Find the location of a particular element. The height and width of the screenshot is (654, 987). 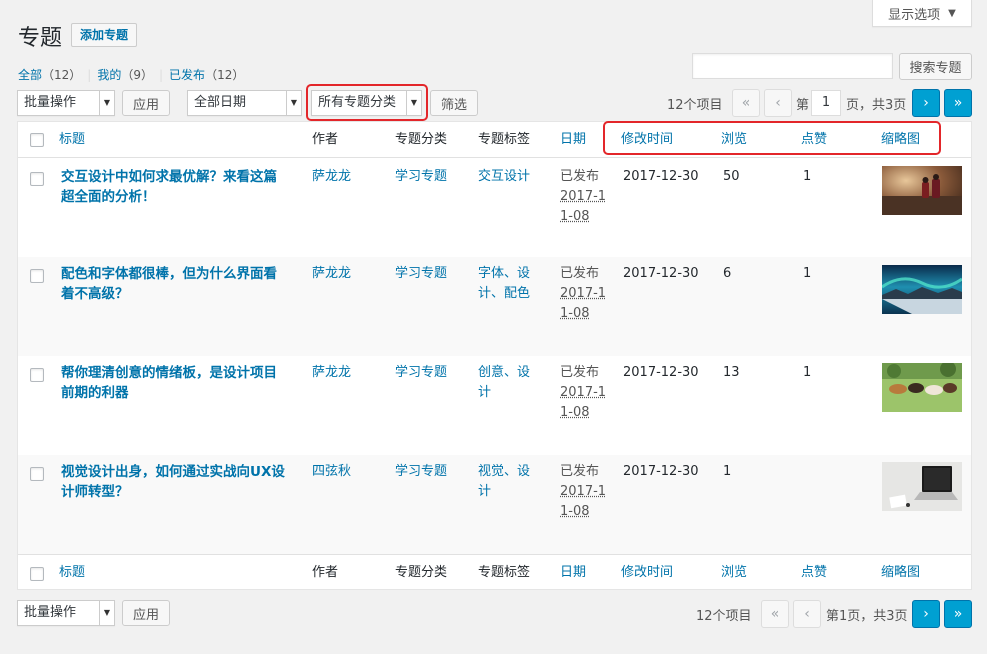

col-likes-footer: 点赞 is located at coordinates (814, 573).